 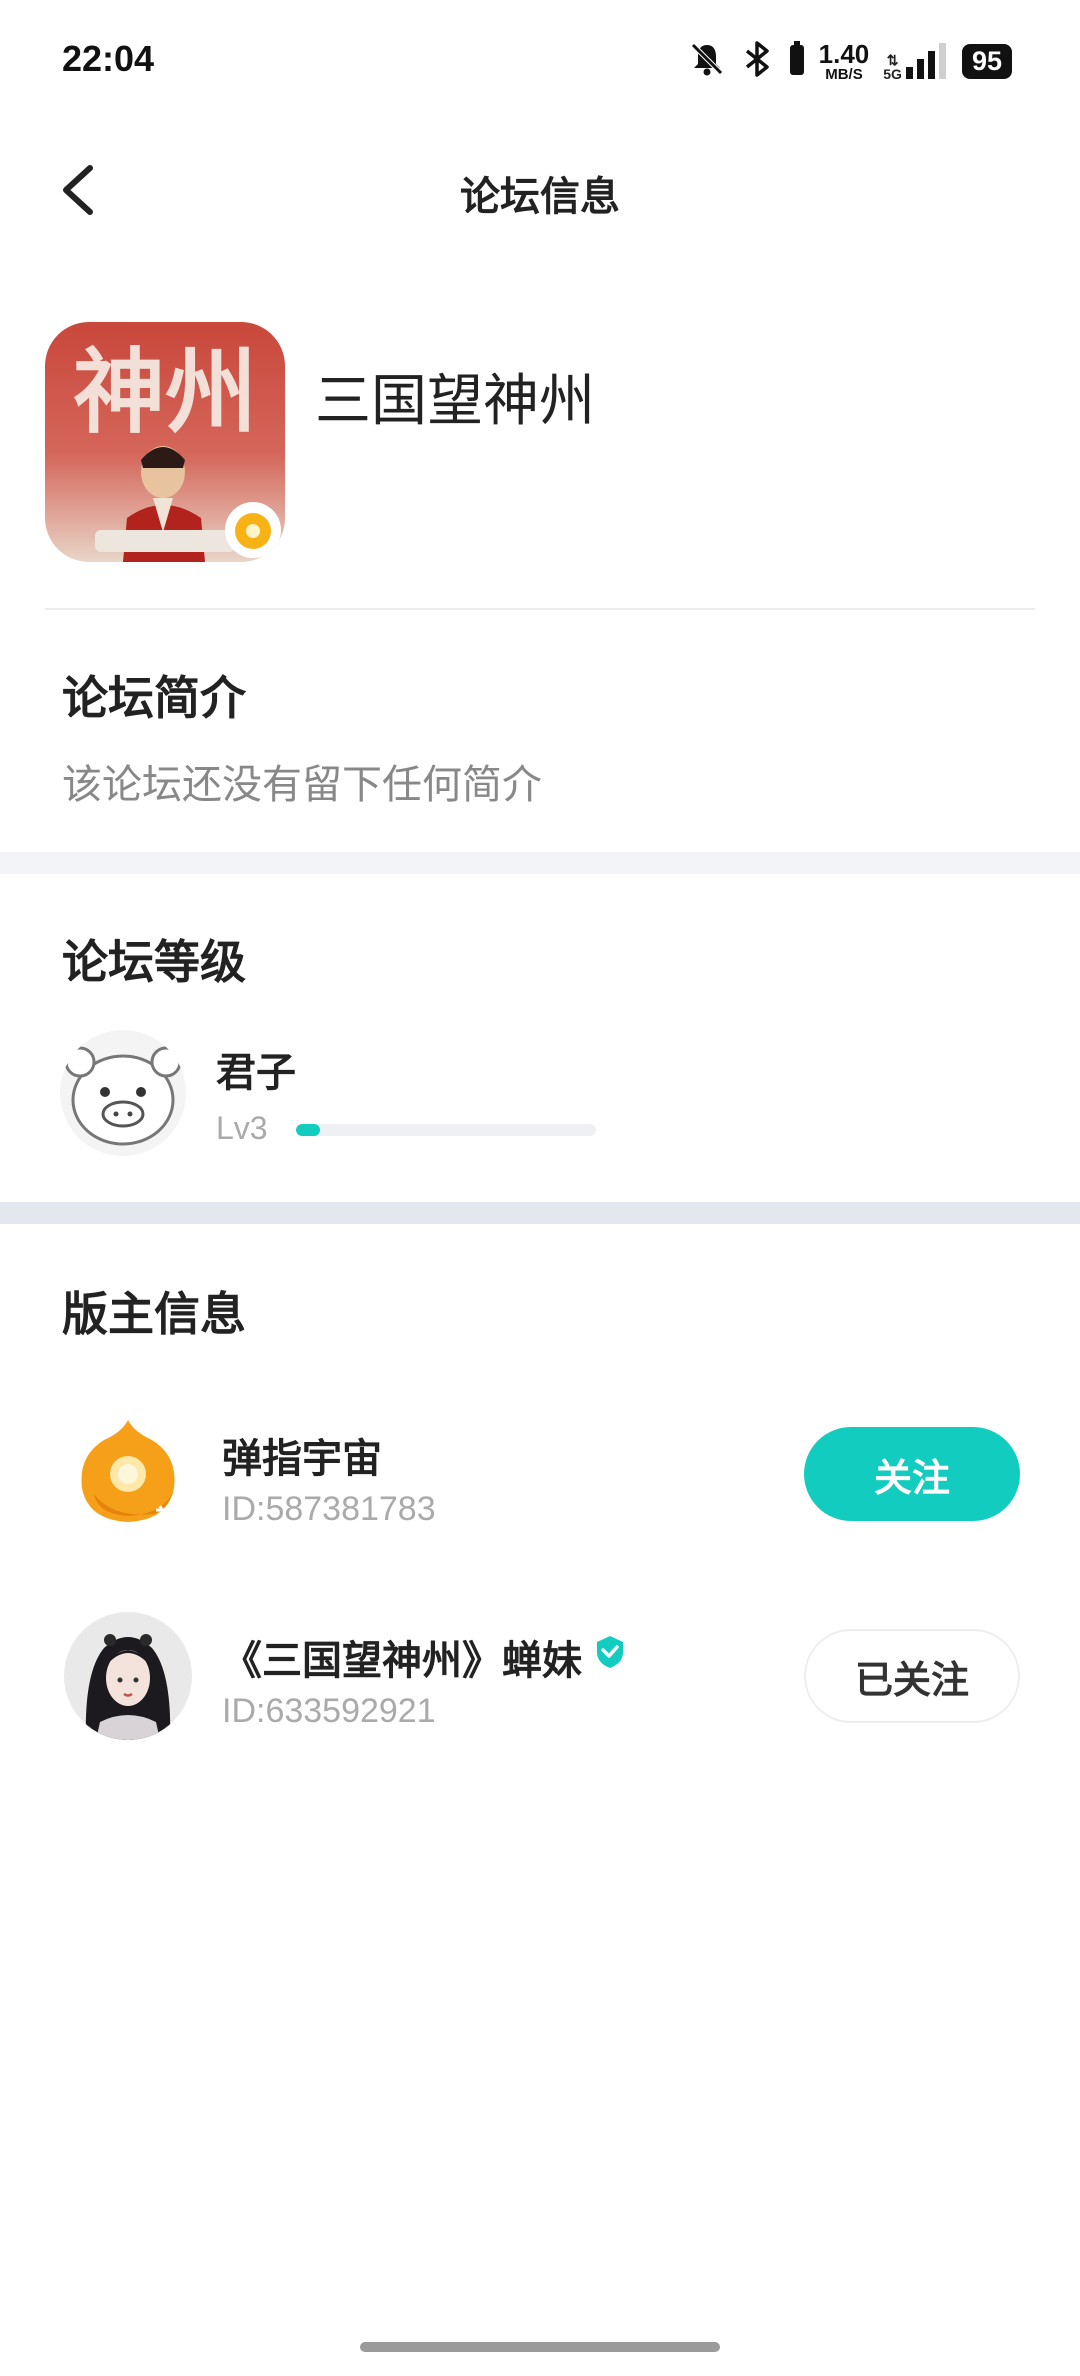 I want to click on level-number: Lv3, so click(x=242, y=1128).